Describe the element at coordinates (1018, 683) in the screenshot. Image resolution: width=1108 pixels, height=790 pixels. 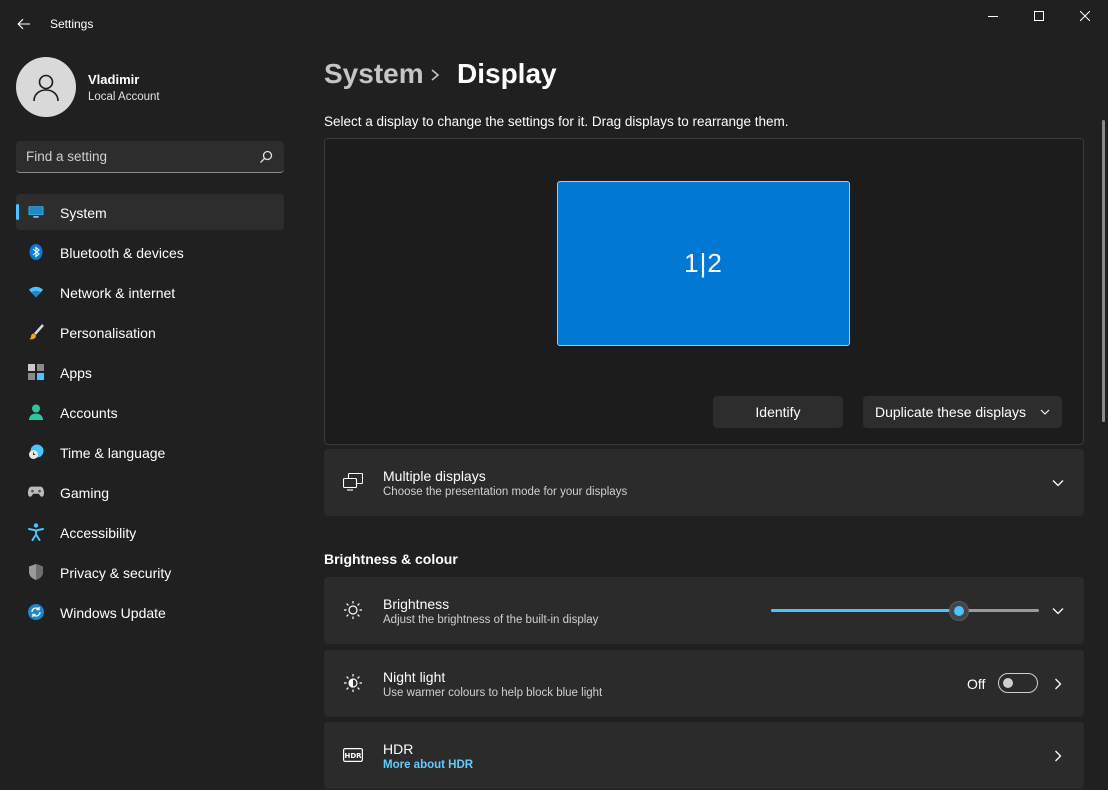
I see `night-light-toggle` at that location.